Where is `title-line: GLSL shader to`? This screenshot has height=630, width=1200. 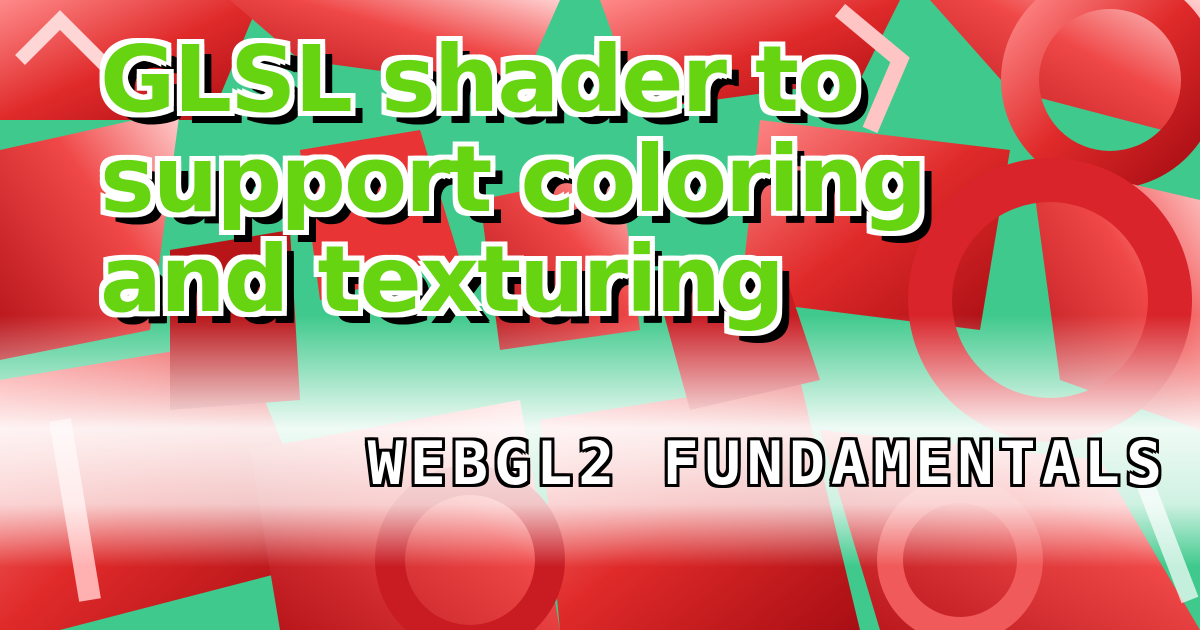 title-line: GLSL shader to is located at coordinates (480, 79).